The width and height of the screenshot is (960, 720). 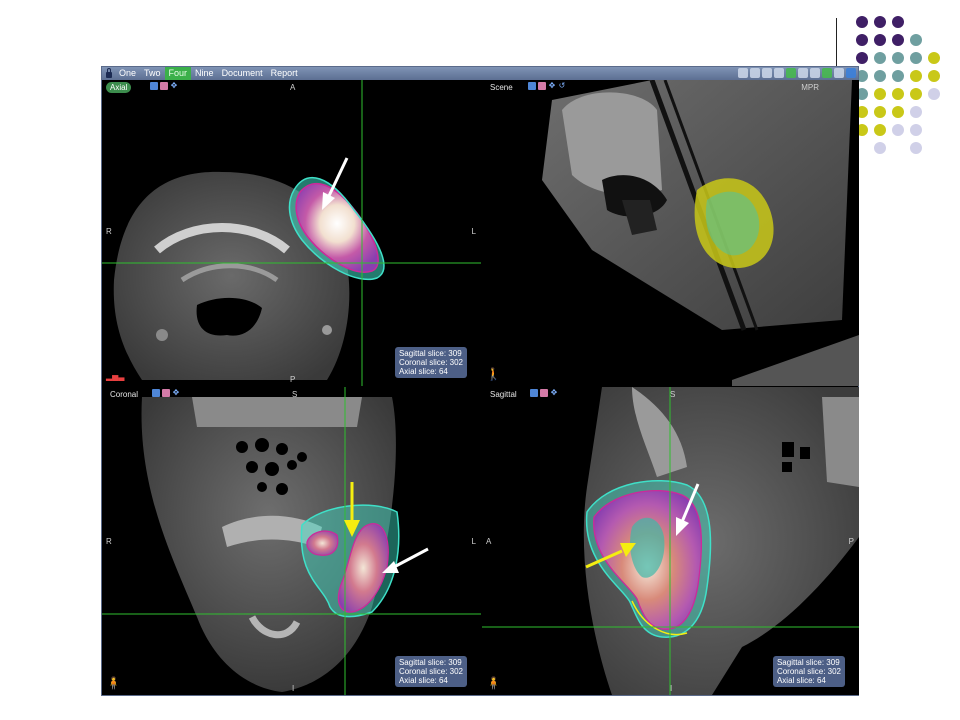 I want to click on orientation-right: P, so click(x=851, y=541).